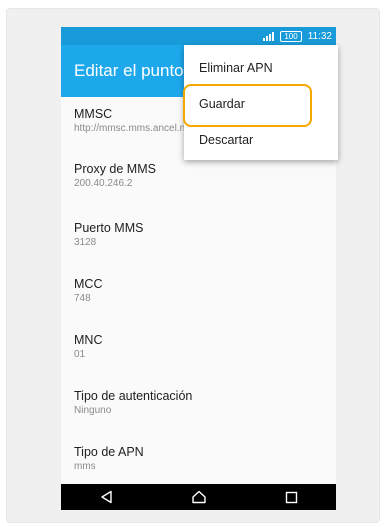 This screenshot has width=386, height=527. What do you see at coordinates (109, 452) in the screenshot?
I see `setting-title: Tipo de APN` at bounding box center [109, 452].